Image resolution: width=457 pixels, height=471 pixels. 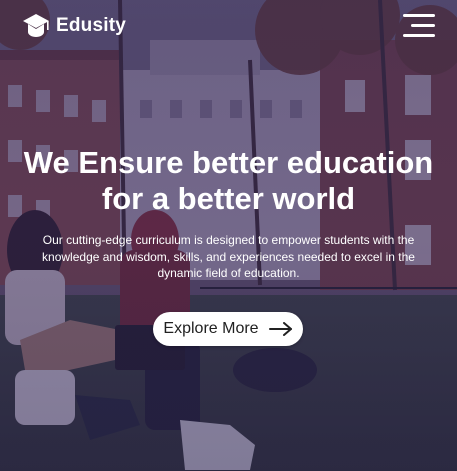 What do you see at coordinates (280, 329) in the screenshot?
I see `arrow-right-icon` at bounding box center [280, 329].